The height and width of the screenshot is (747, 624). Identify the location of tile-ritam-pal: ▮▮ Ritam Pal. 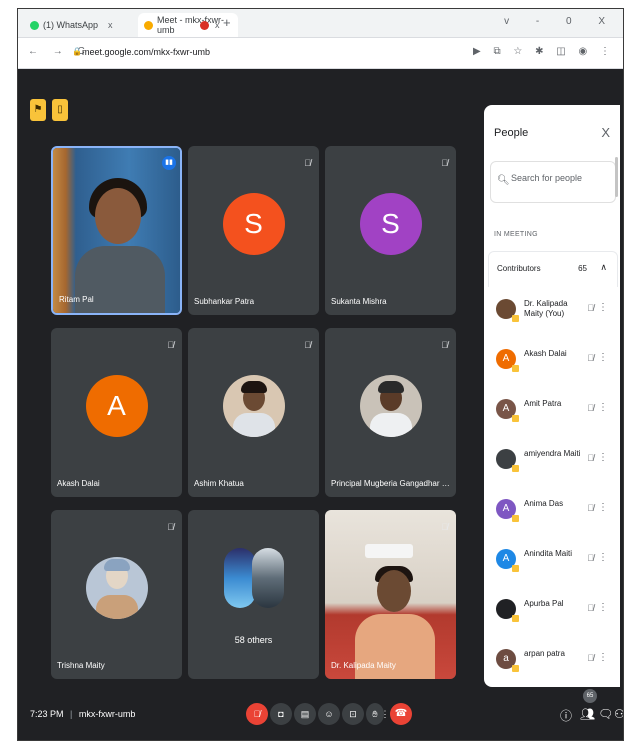
(116, 230).